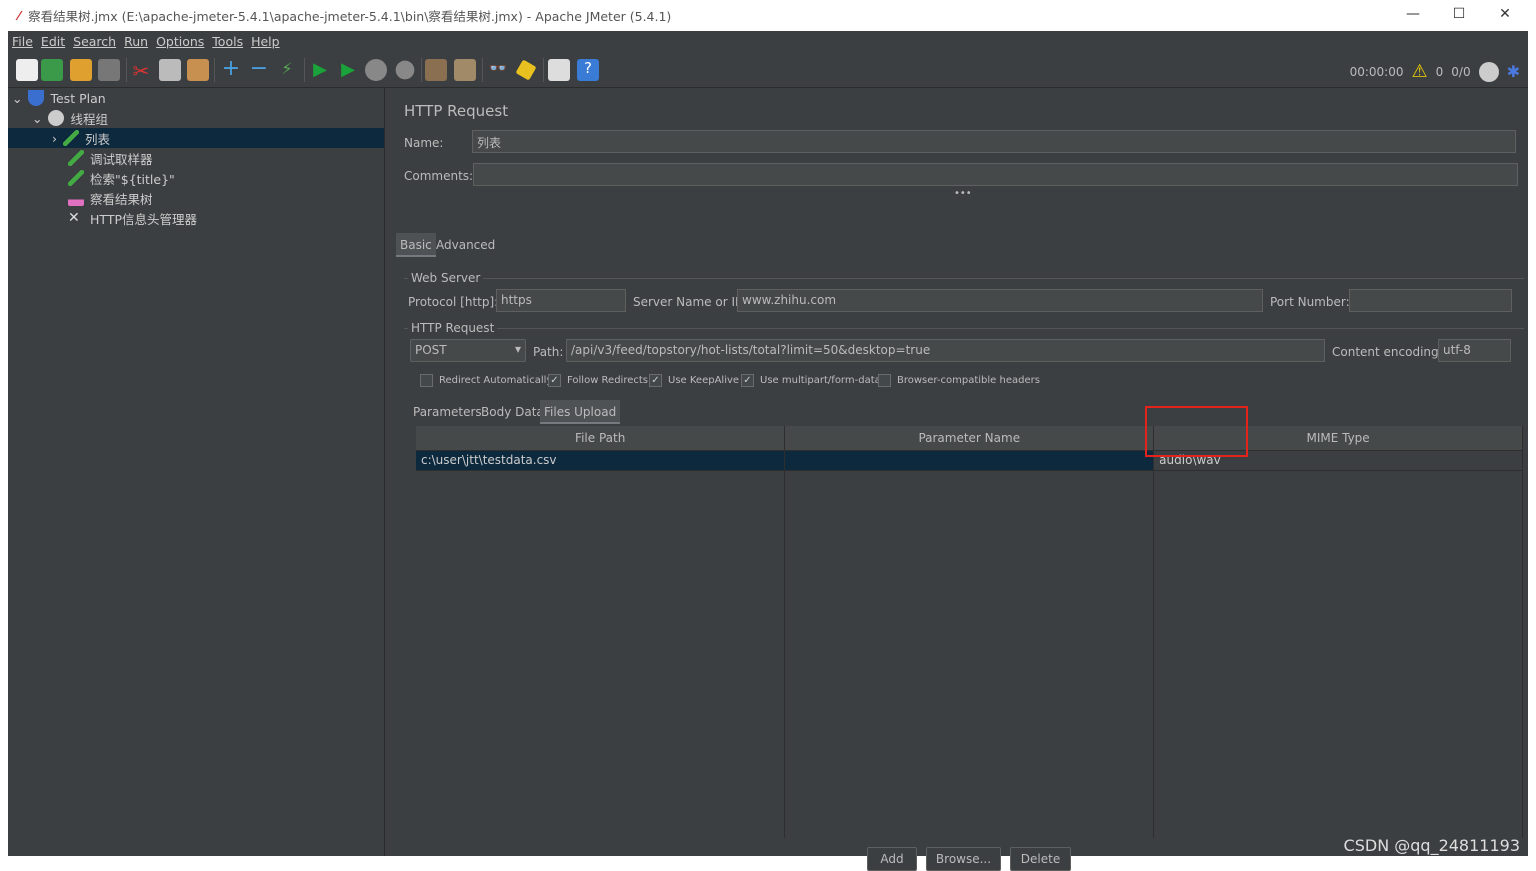 This screenshot has width=1536, height=871. What do you see at coordinates (98, 139) in the screenshot?
I see `tree-node-label: 列表` at bounding box center [98, 139].